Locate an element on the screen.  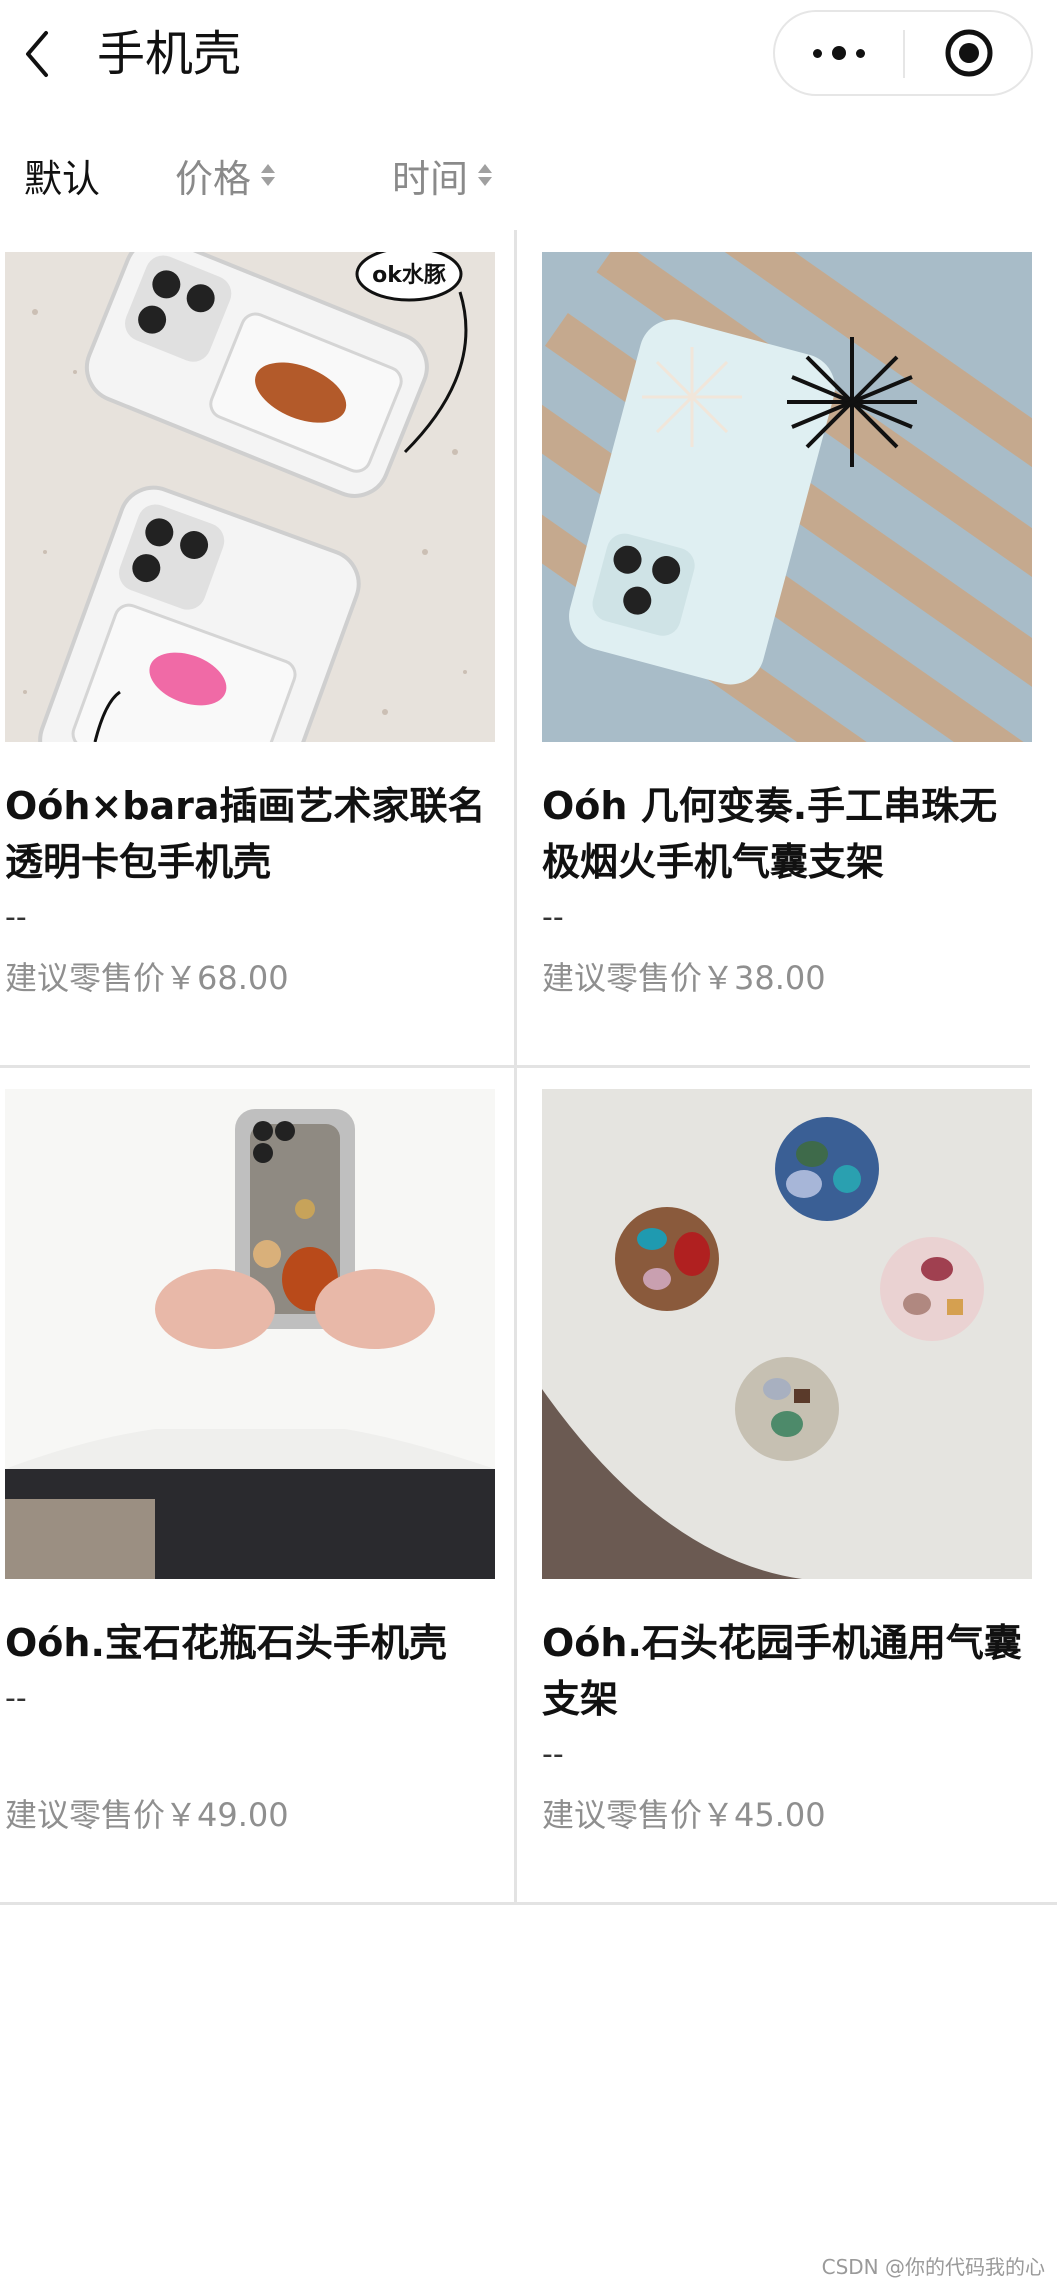
price-row: 建议零售价 ￥45.00 is located at coordinates (787, 1815).